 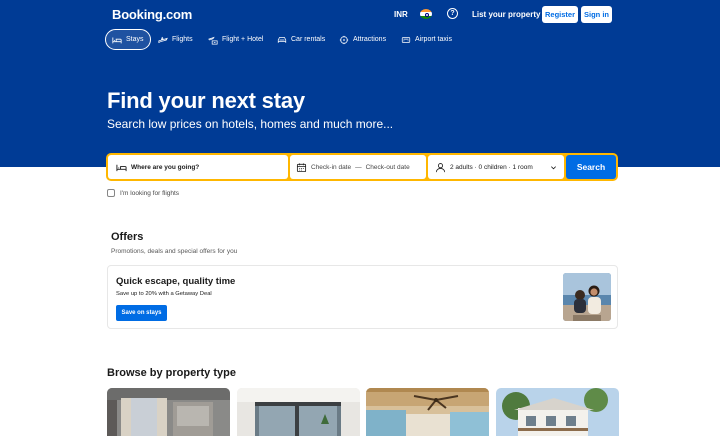 What do you see at coordinates (171, 373) in the screenshot?
I see `browse-title: Browse by property type` at bounding box center [171, 373].